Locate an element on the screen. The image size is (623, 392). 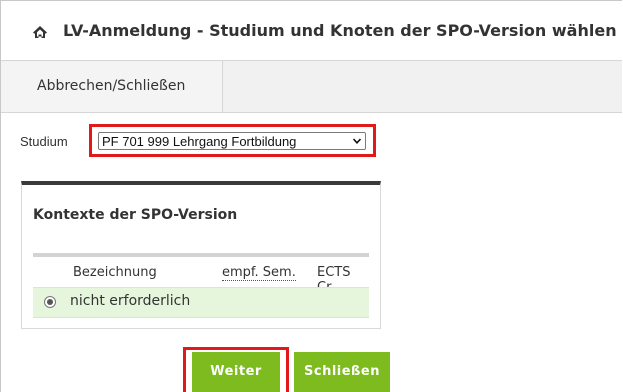
context-panel-title: Kontexte der SPO-Version is located at coordinates (135, 215).